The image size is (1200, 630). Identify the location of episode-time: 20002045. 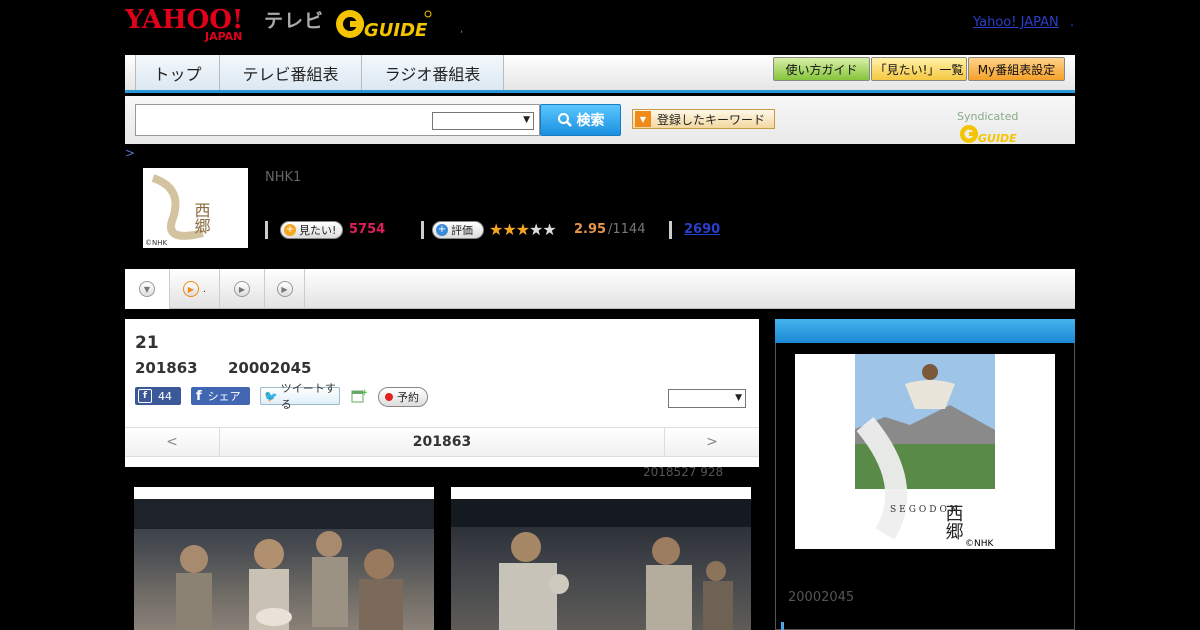
(270, 368).